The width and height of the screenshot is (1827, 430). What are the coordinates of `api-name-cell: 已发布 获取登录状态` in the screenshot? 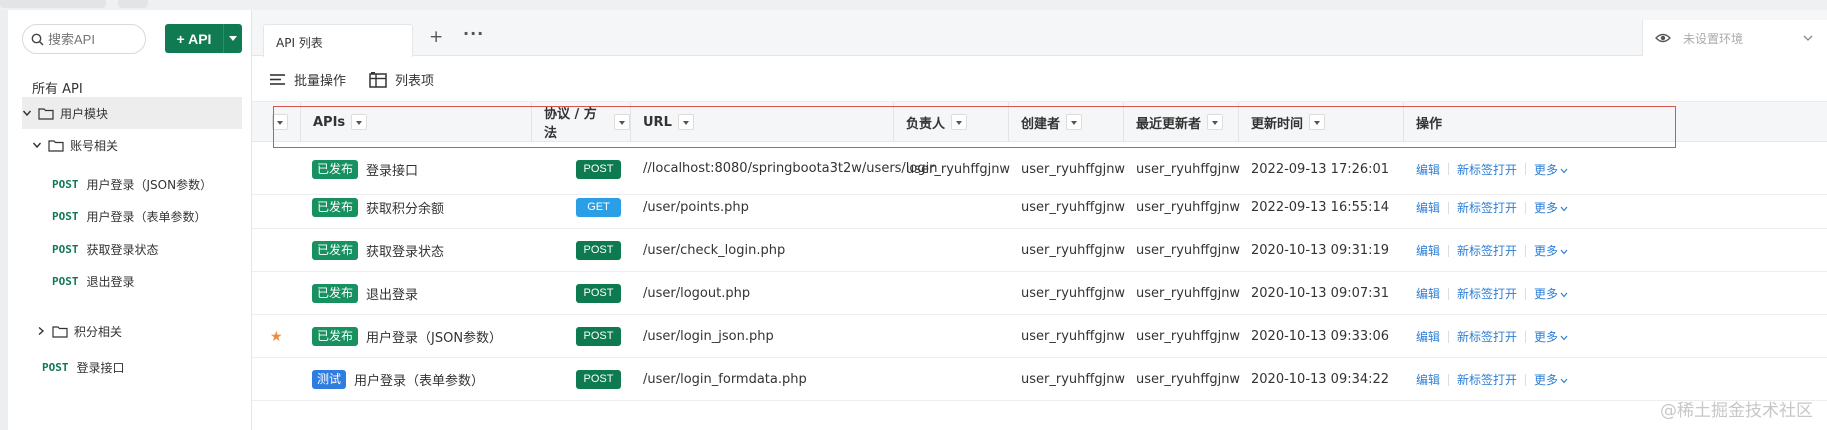 It's located at (378, 250).